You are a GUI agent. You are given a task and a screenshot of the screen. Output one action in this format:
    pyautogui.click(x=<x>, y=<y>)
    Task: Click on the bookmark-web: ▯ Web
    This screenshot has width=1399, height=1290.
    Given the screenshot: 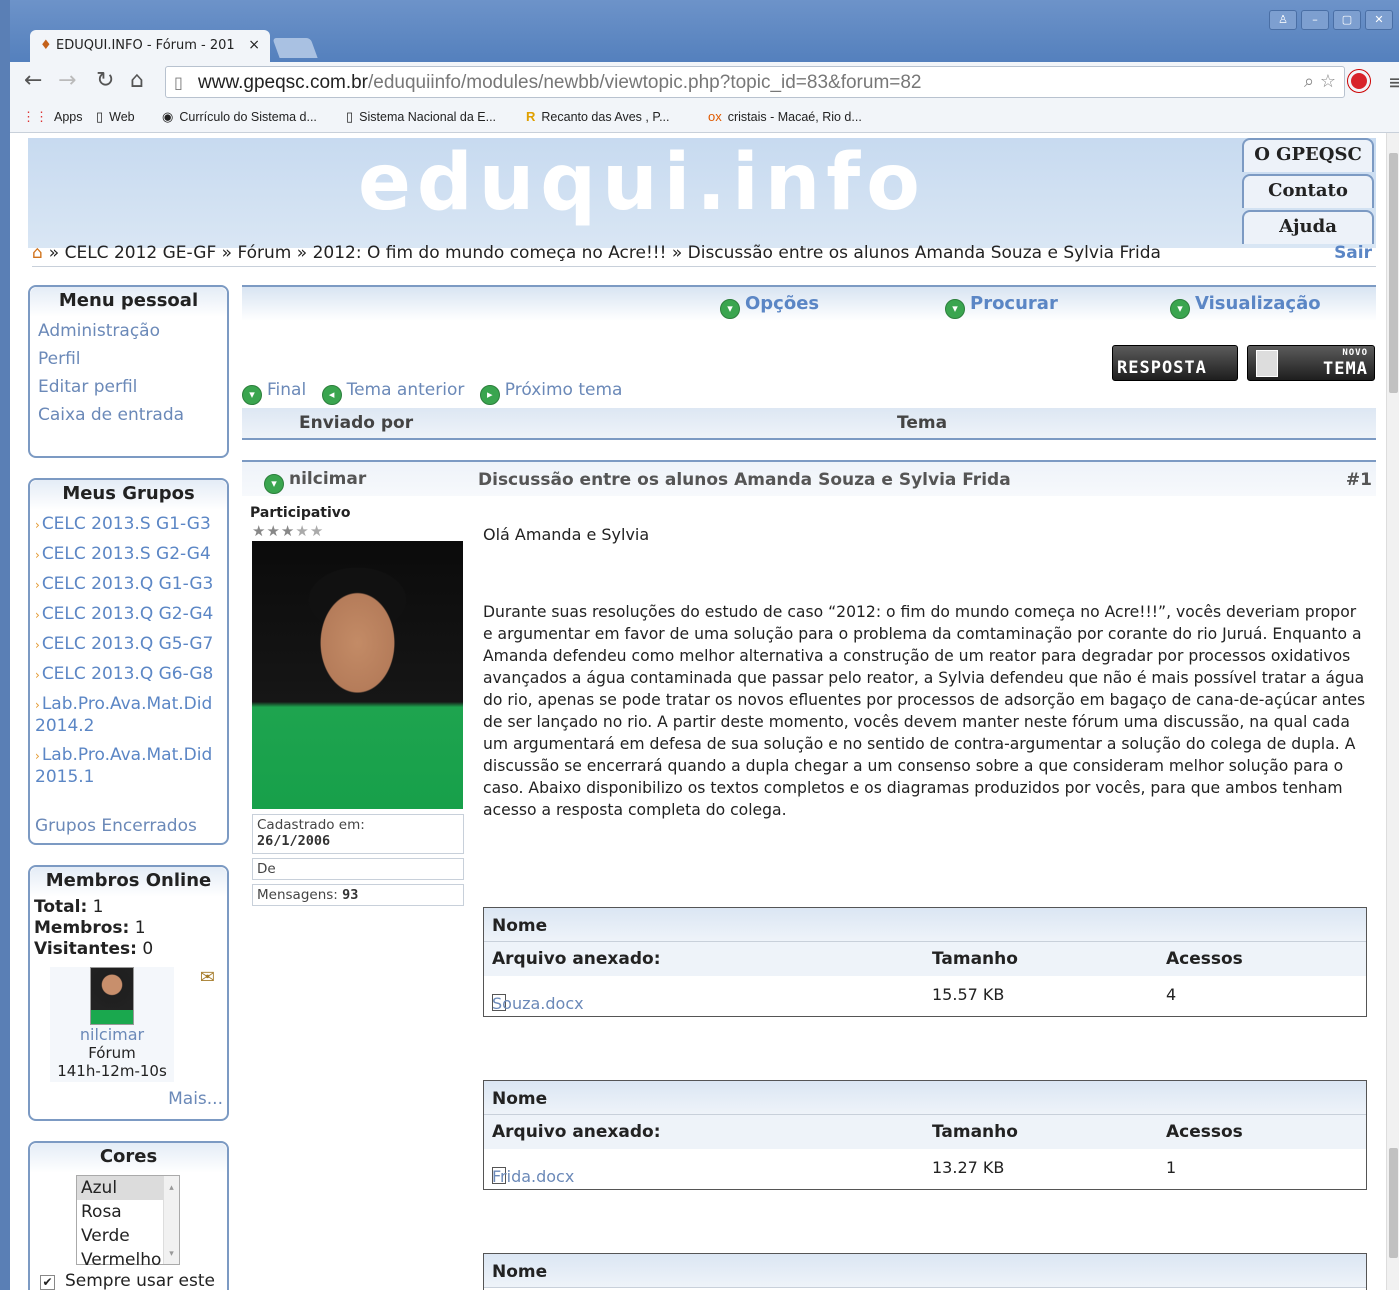 What is the action you would take?
    pyautogui.click(x=115, y=117)
    